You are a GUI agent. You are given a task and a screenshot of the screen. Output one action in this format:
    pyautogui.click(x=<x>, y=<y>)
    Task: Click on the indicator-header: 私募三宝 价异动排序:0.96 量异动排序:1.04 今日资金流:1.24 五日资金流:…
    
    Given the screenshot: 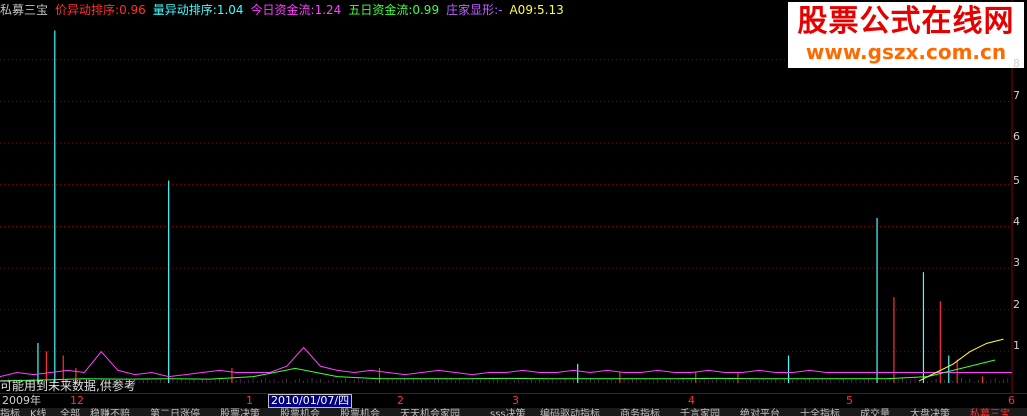 What is the action you would take?
    pyautogui.click(x=285, y=10)
    